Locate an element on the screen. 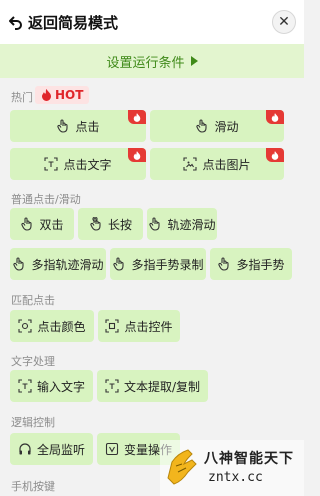 The image size is (320, 496). back-label: 返回简易模式 is located at coordinates (73, 22).